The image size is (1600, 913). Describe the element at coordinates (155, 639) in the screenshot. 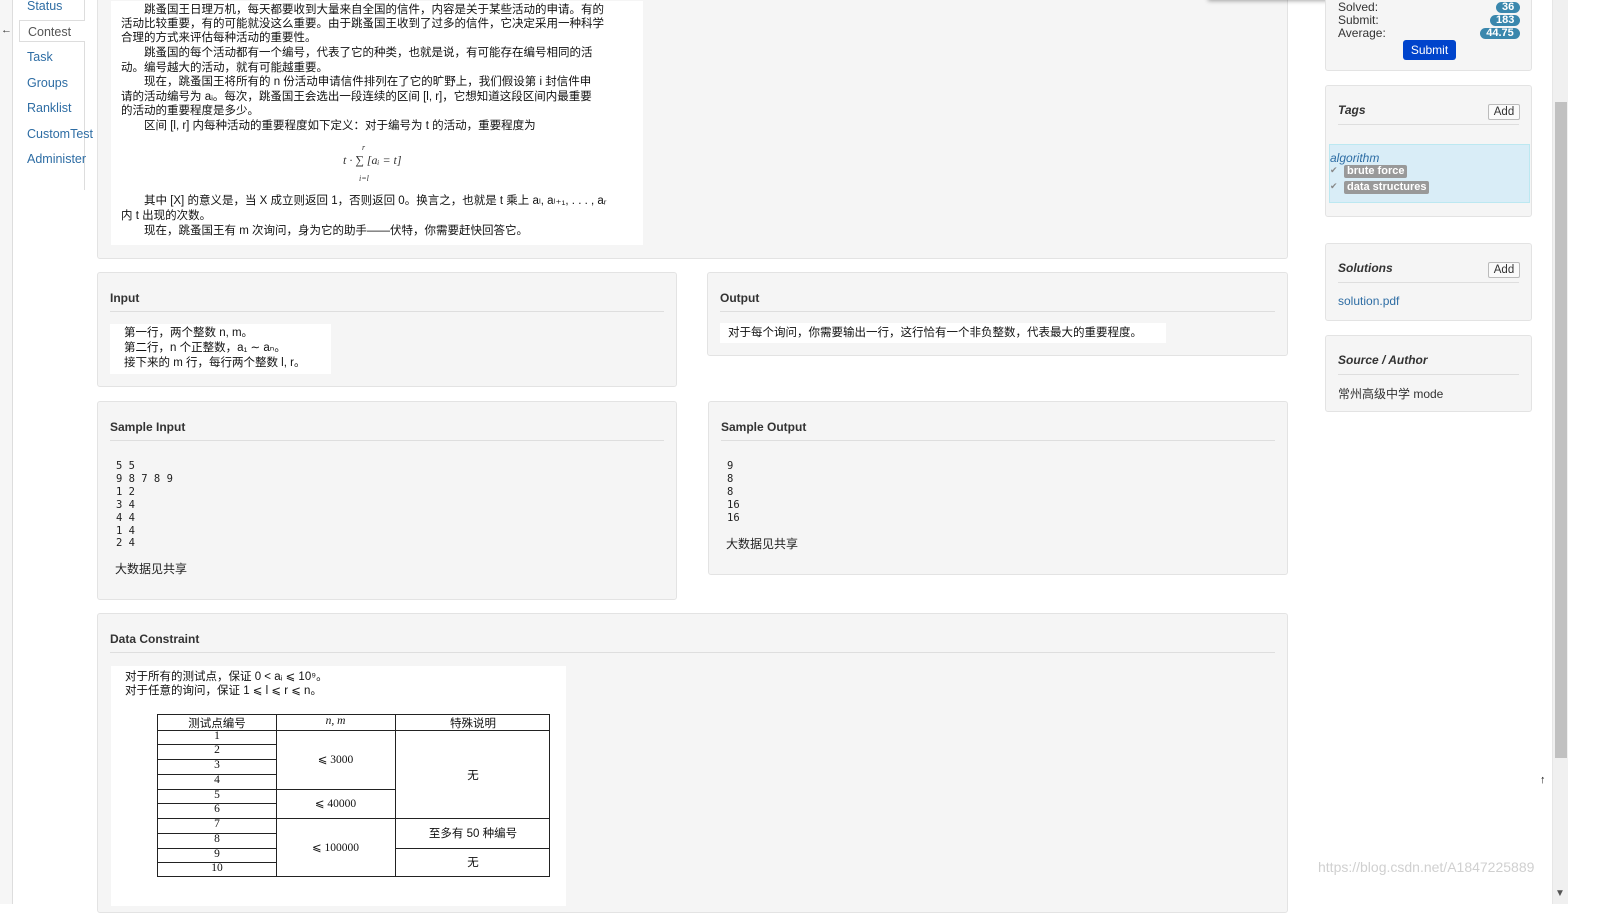

I see `data-constraint-title: Data Constraint` at that location.